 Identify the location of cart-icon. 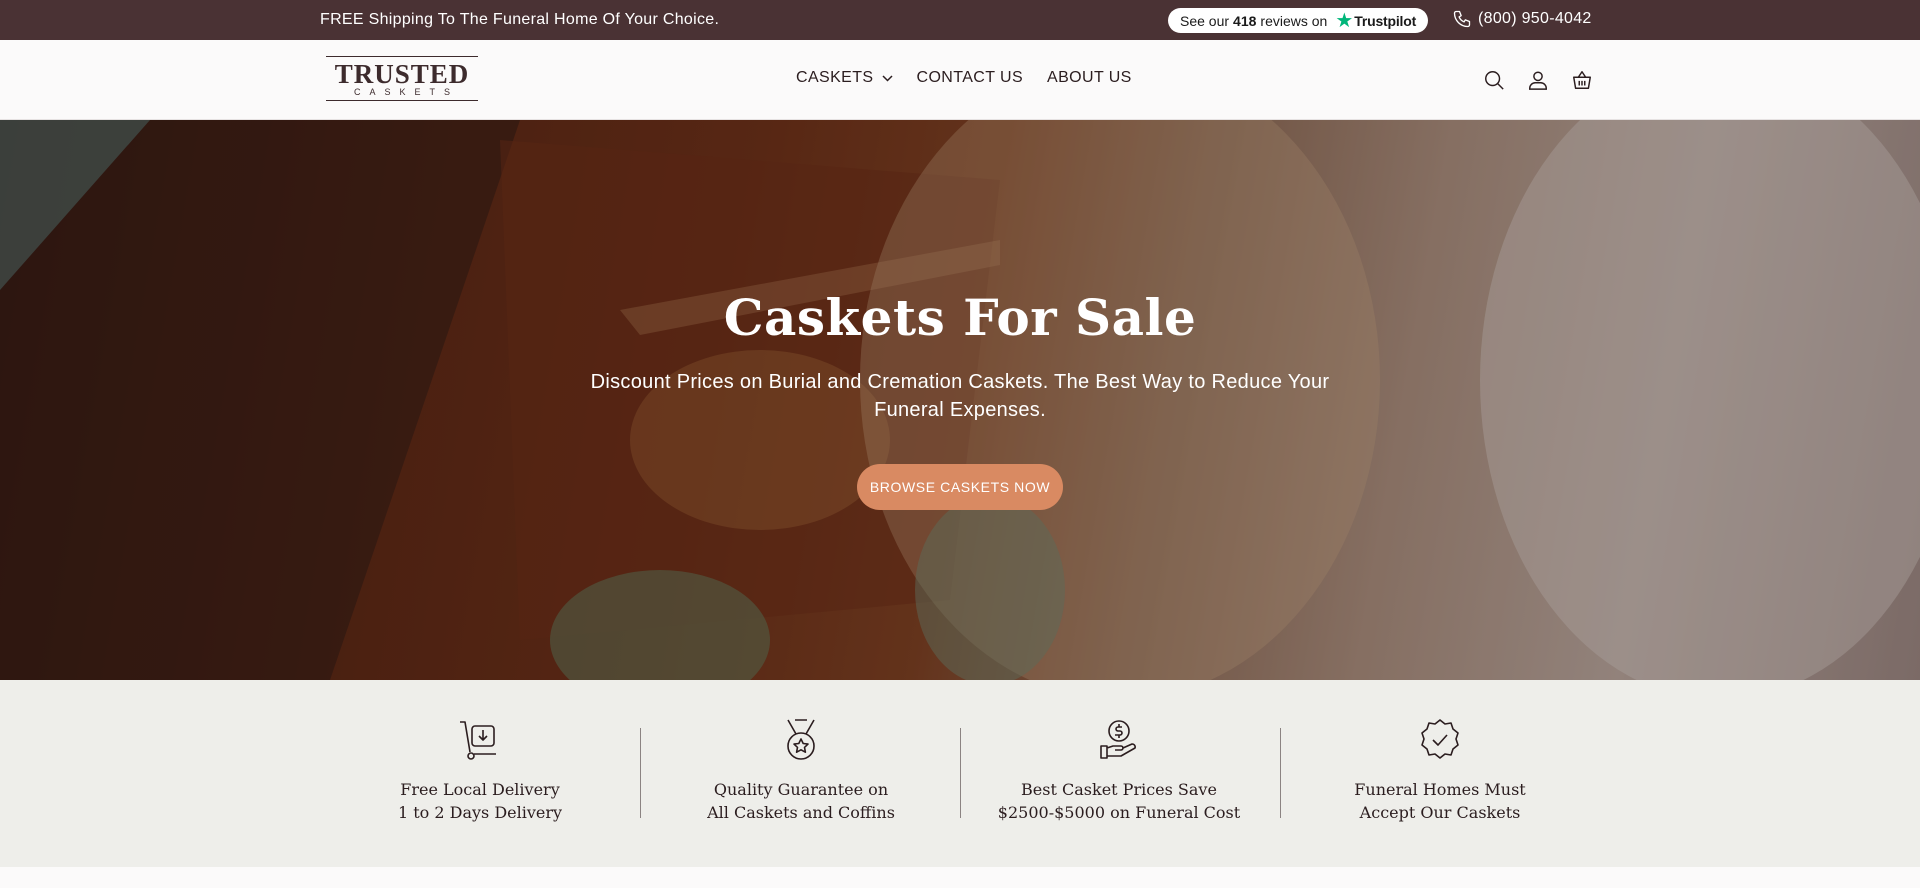
(1582, 80).